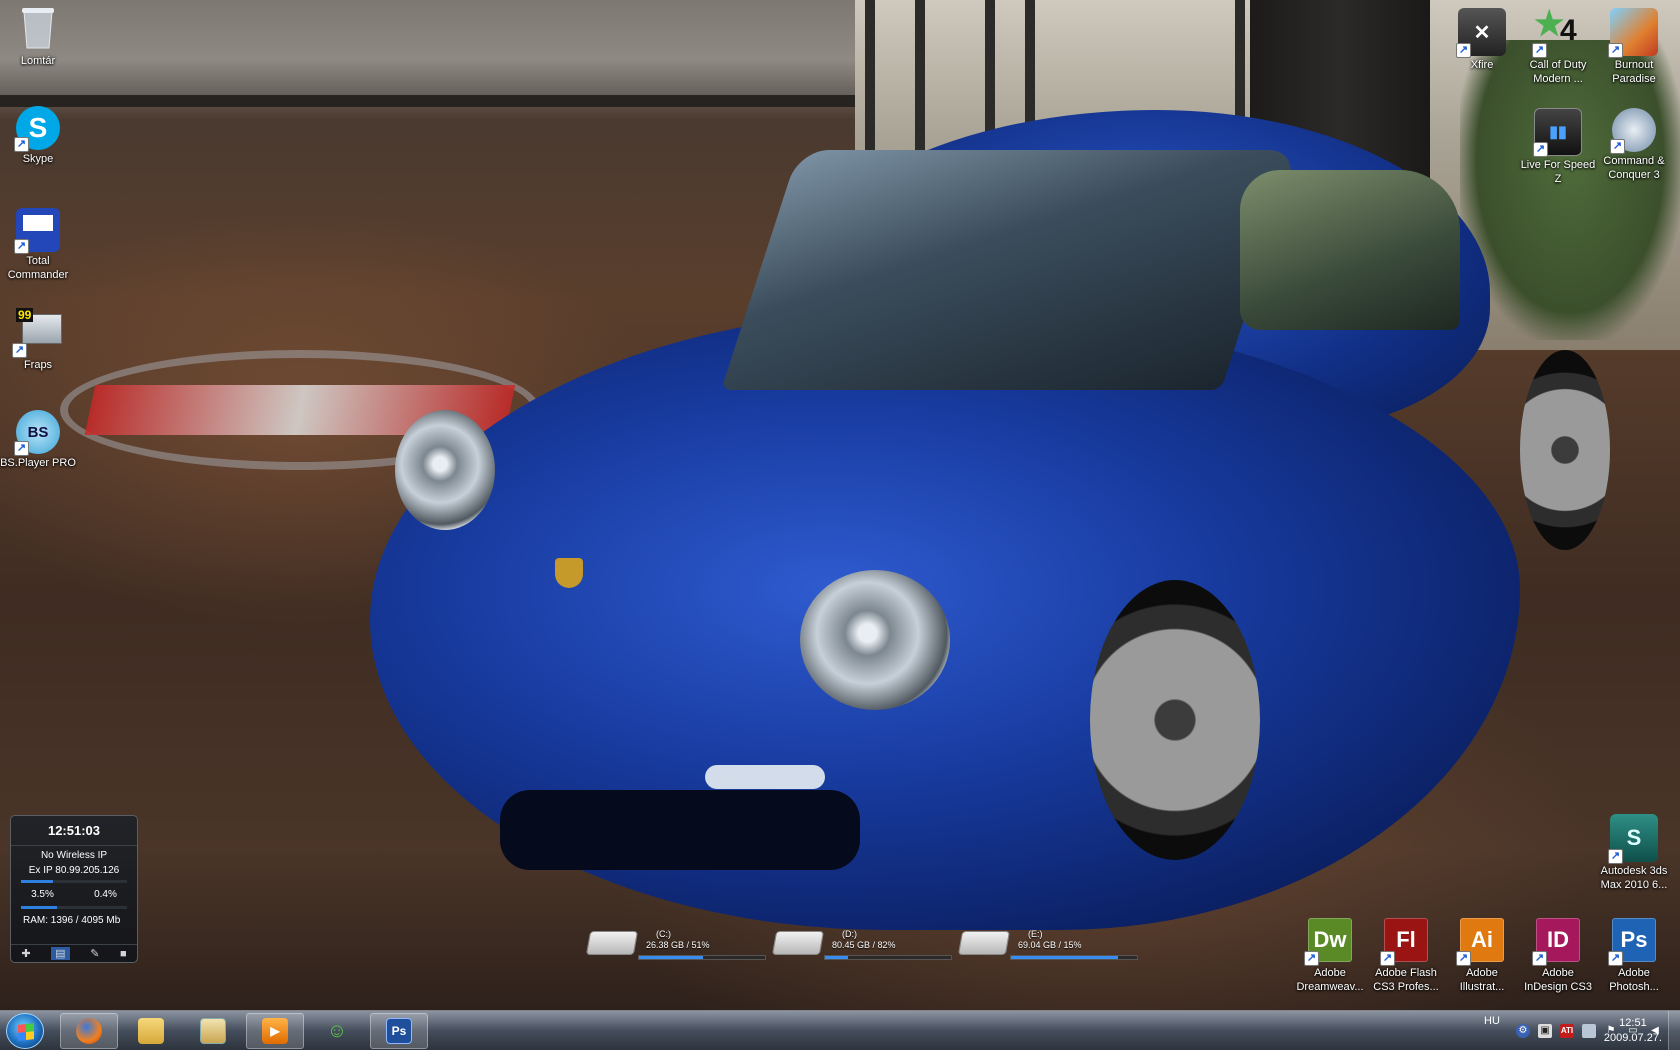  I want to click on desktop-icon-command-and-conquer: ↗ Command & Conquer 3, so click(1634, 145).